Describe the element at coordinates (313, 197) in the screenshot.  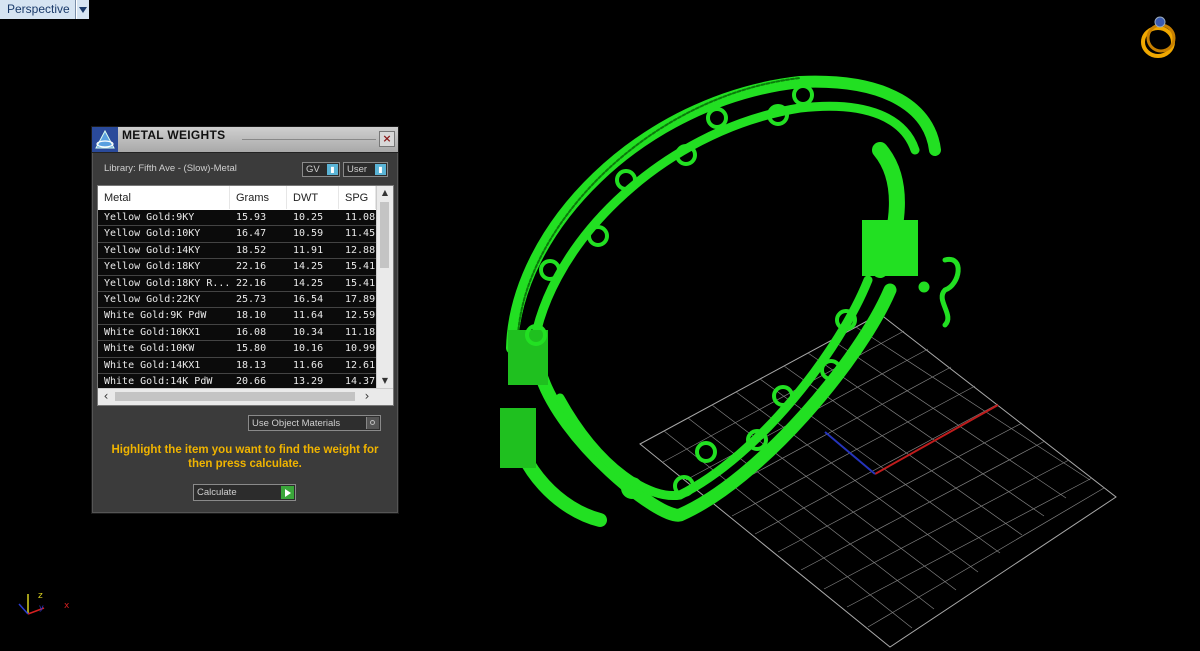
I see `column-header: DWT` at that location.